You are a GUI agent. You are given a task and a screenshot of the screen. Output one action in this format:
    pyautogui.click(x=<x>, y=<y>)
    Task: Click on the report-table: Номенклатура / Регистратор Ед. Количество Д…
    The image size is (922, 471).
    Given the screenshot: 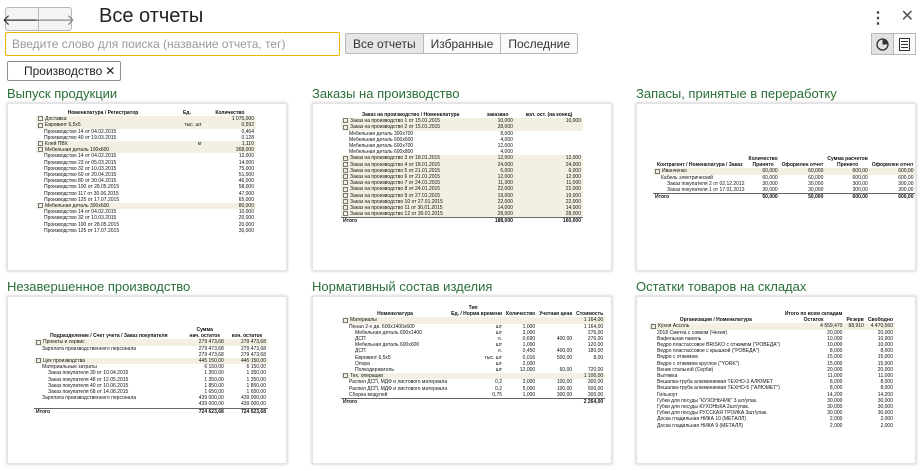 What is the action you would take?
    pyautogui.click(x=146, y=172)
    